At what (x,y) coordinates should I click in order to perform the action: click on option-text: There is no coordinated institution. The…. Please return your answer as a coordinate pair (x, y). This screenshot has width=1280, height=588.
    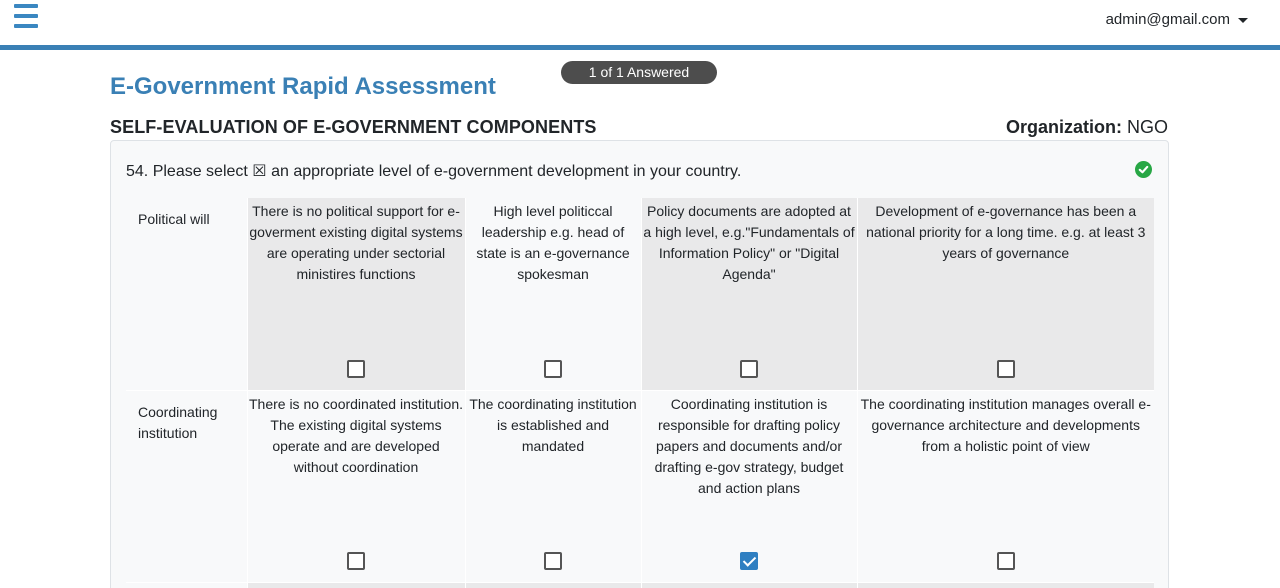
    Looking at the image, I should click on (355, 435).